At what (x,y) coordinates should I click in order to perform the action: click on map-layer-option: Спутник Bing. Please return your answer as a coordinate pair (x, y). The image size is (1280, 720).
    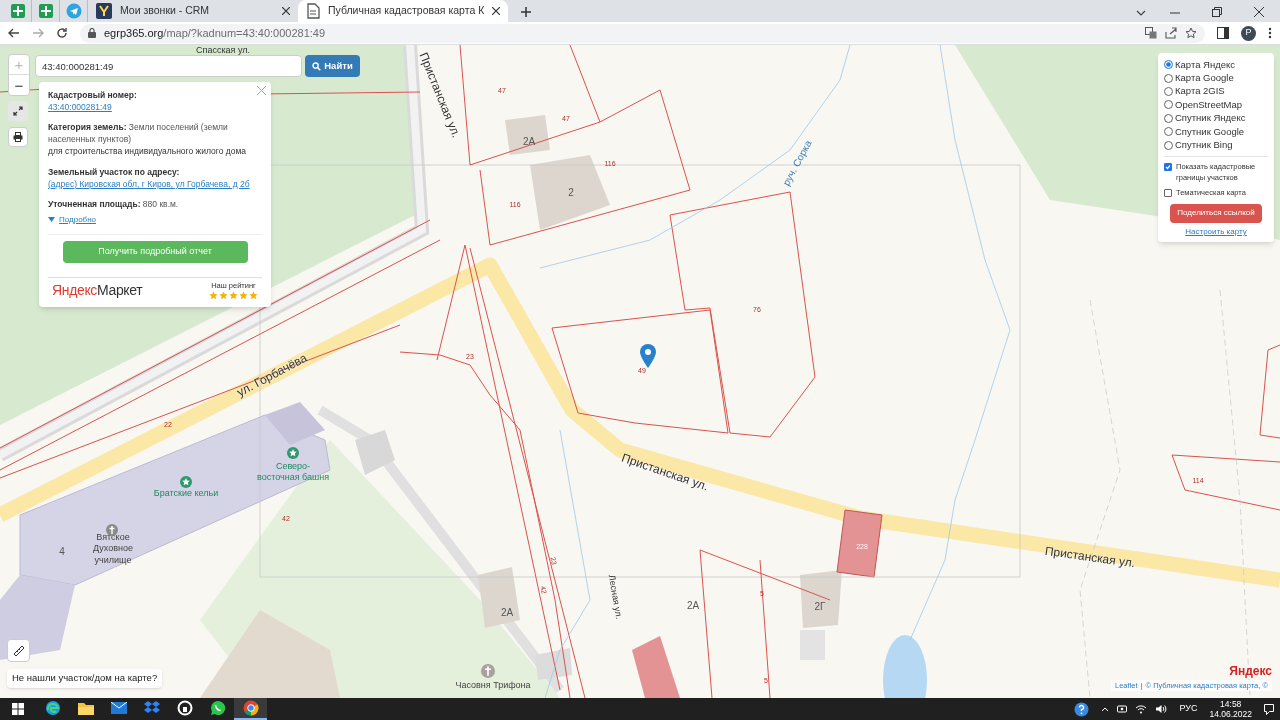
    Looking at the image, I should click on (1216, 145).